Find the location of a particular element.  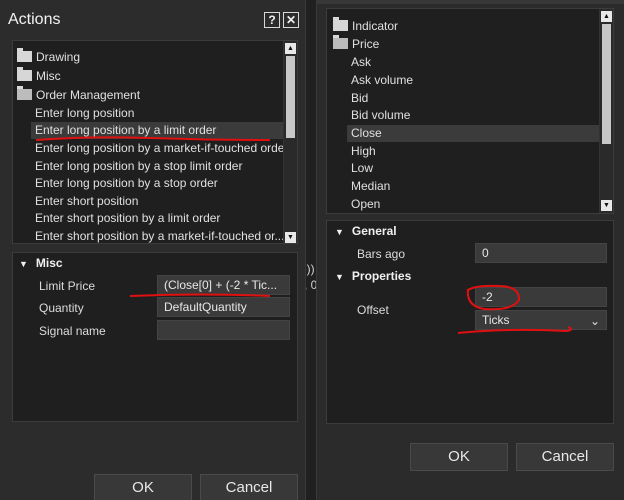

actions-title-bar: Actions ? ✕ is located at coordinates (153, 21).